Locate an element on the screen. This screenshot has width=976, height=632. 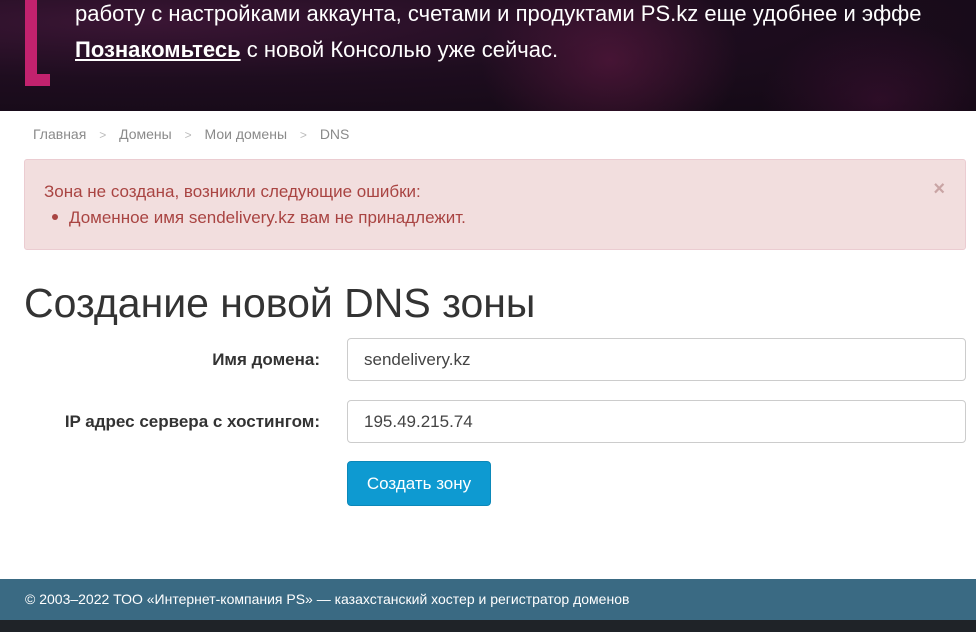
breadcrumb-domains: Домены is located at coordinates (145, 134).